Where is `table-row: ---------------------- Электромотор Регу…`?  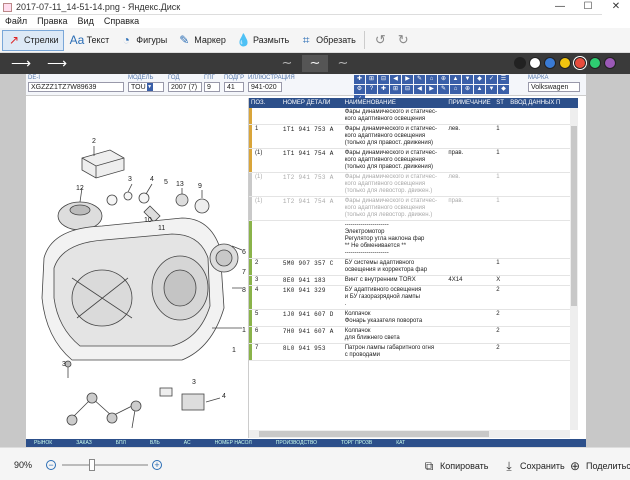 table-row: ---------------------- Электромотор Регу… is located at coordinates (413, 240).